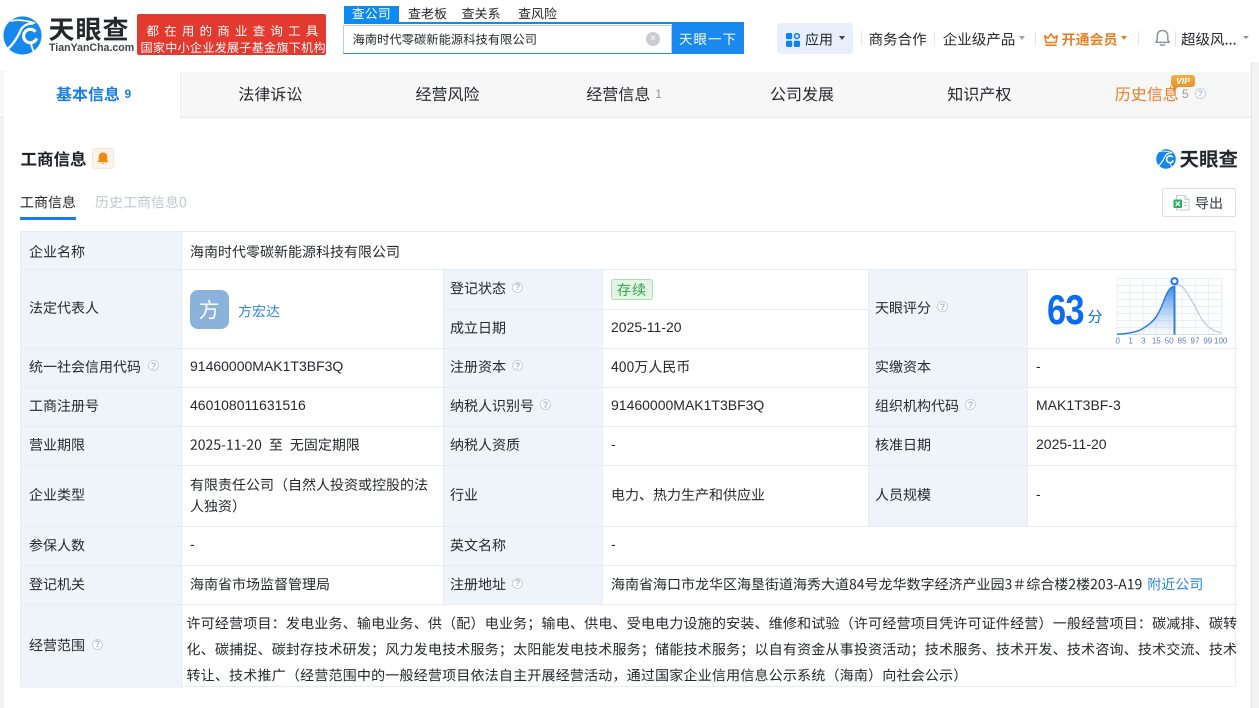 The image size is (1259, 708). I want to click on svg-text: 3, so click(1143, 341).